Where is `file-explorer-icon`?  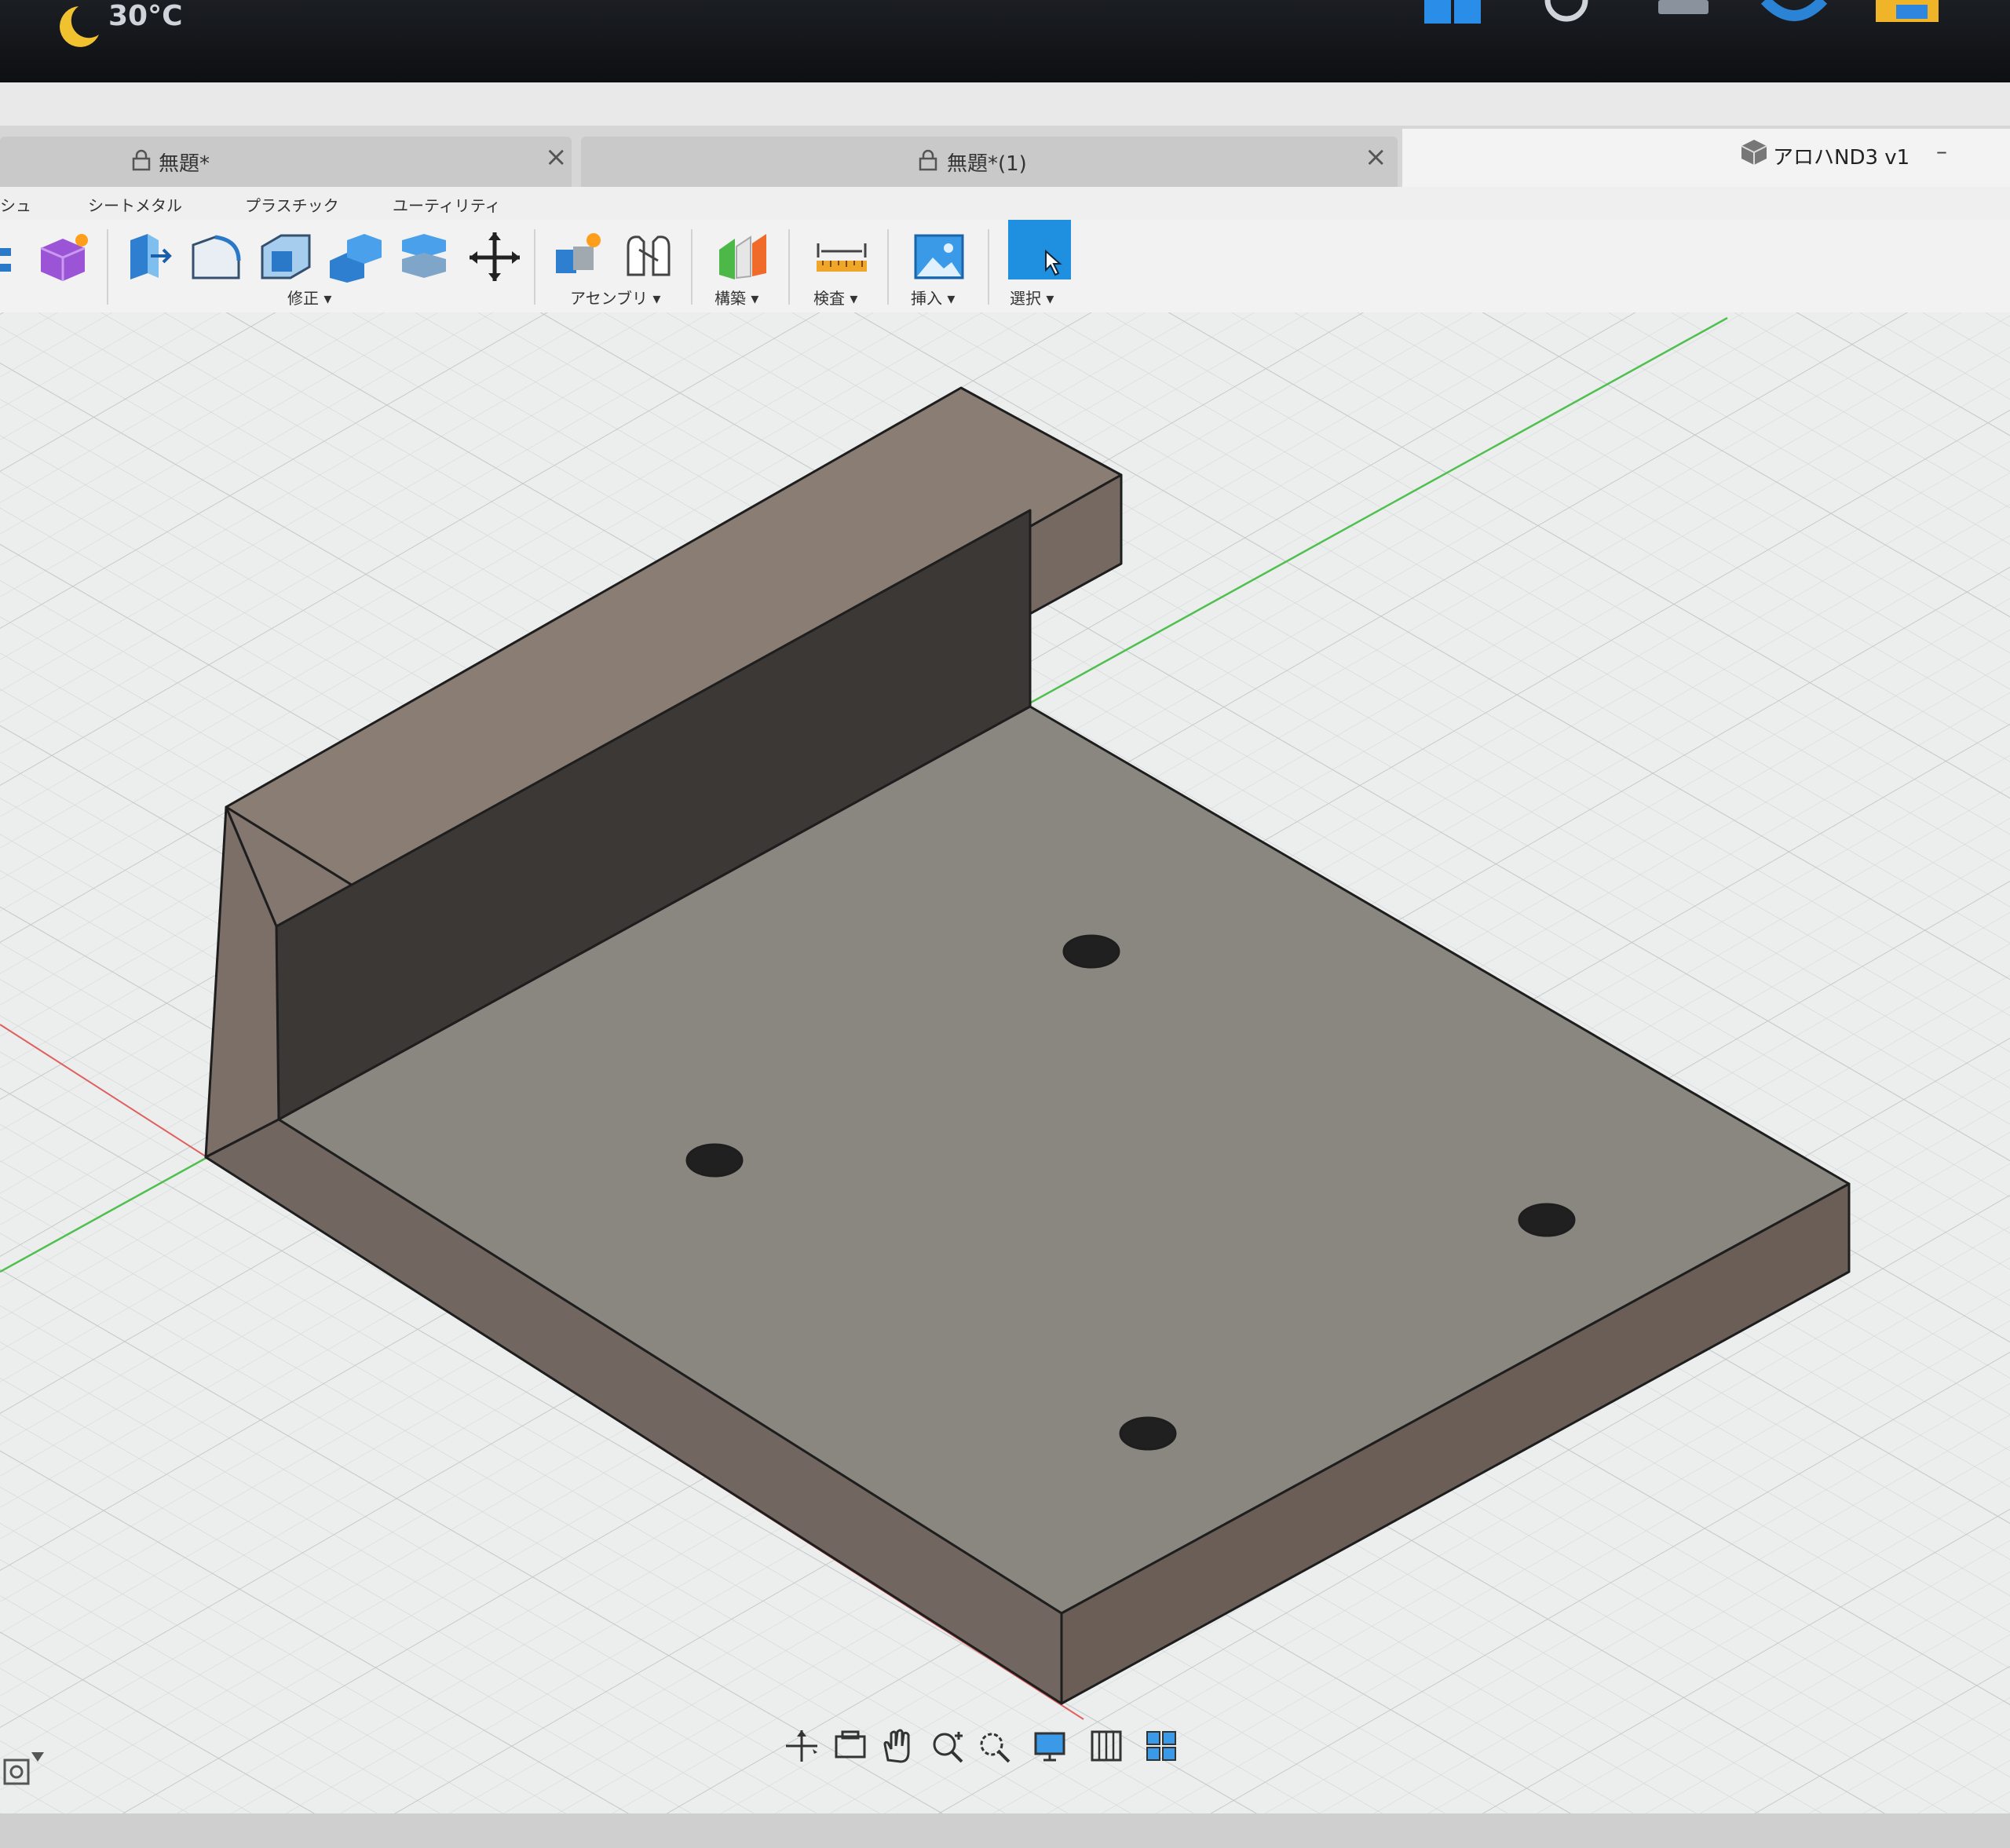 file-explorer-icon is located at coordinates (1908, 13).